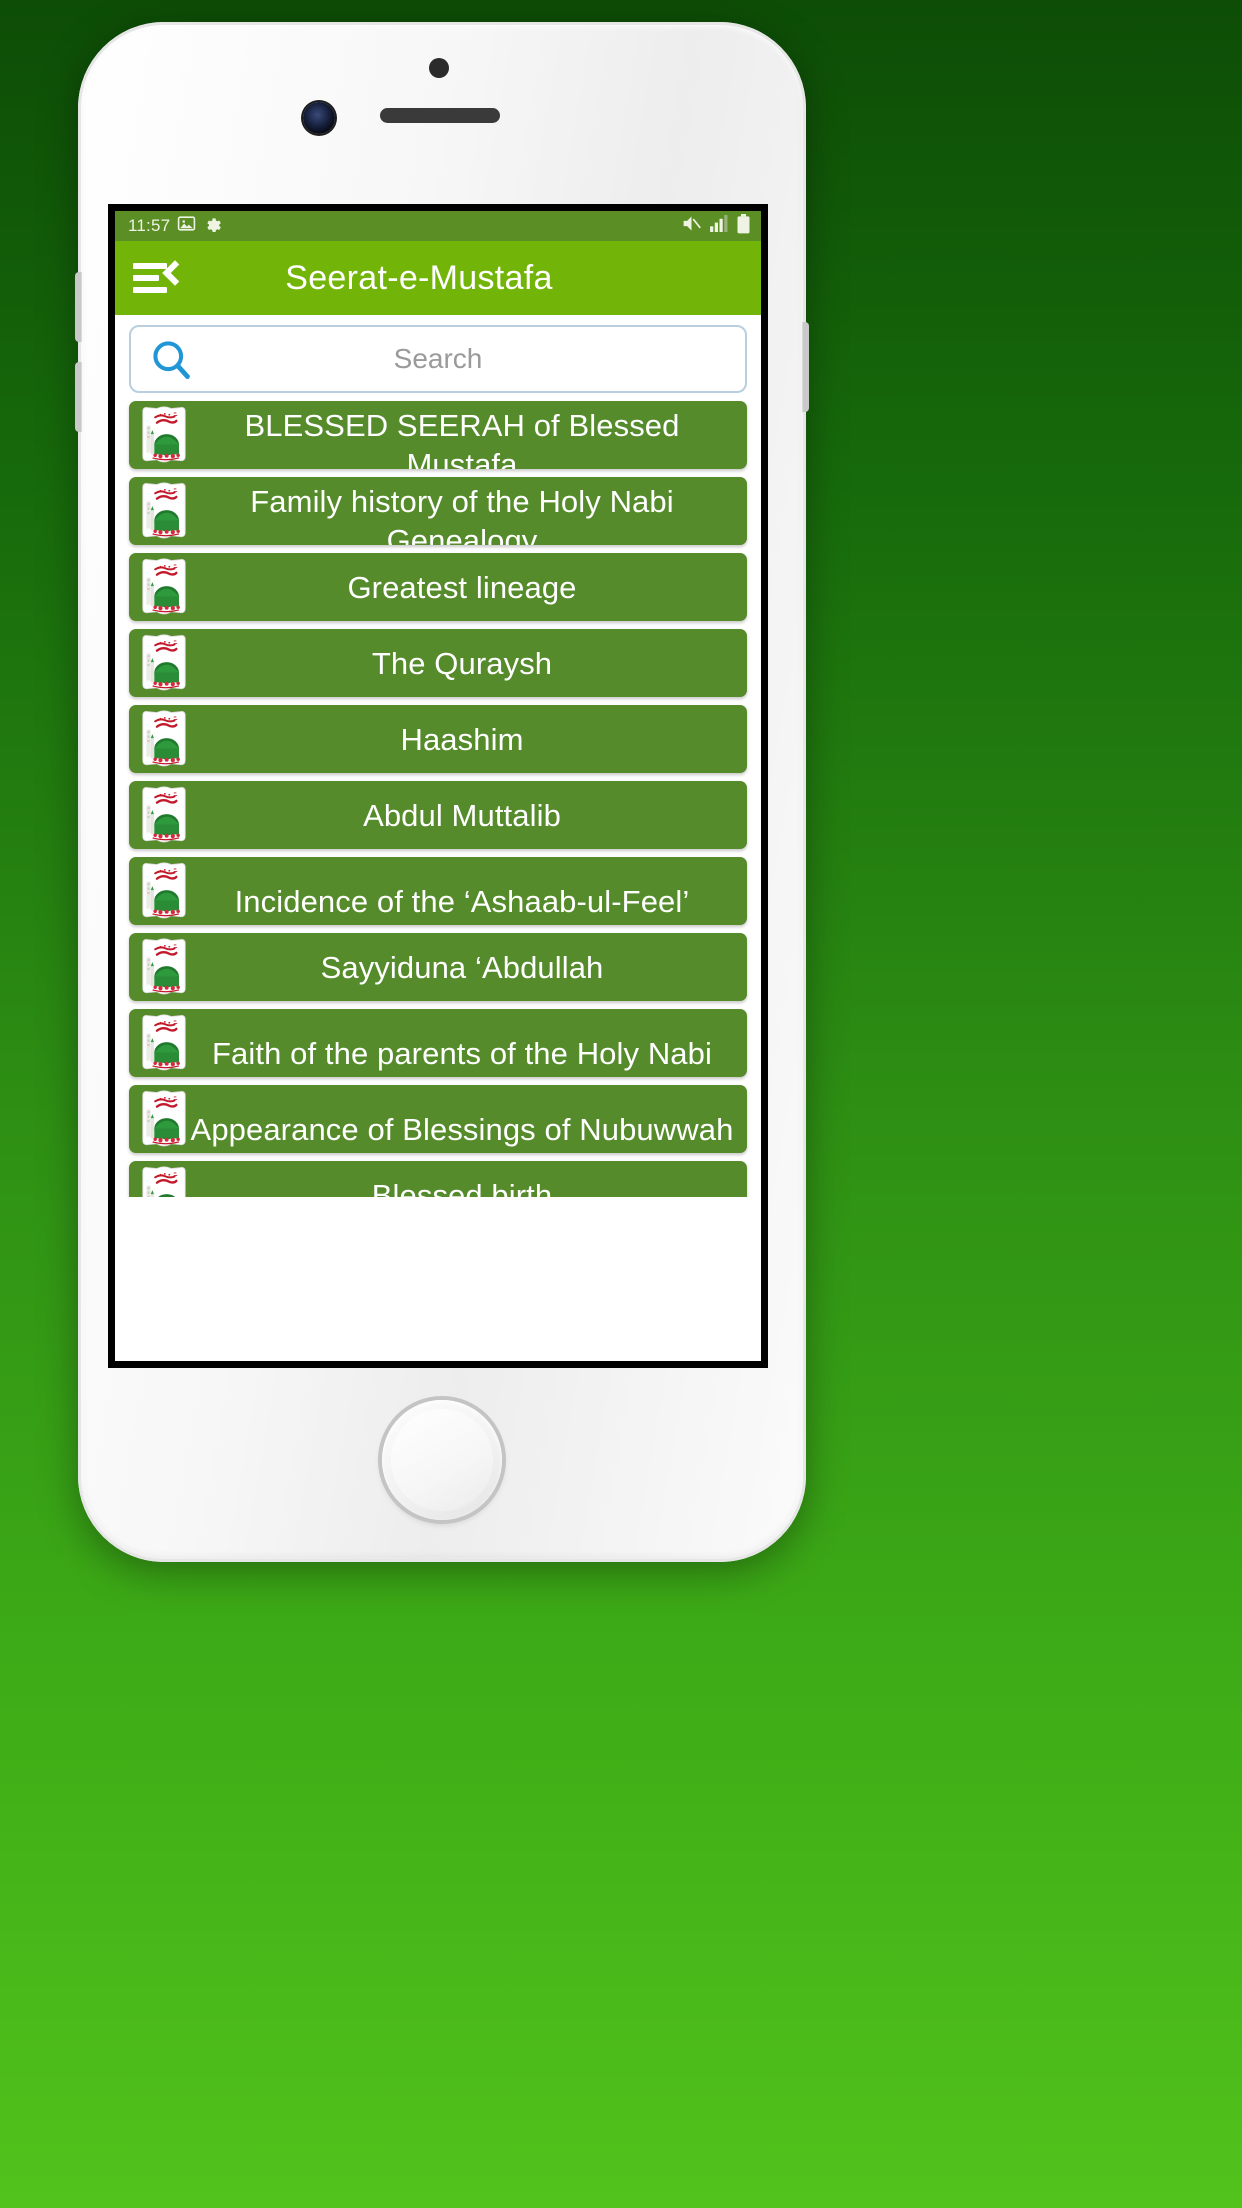 The width and height of the screenshot is (1242, 2208). I want to click on list-item-label: Incidence of the ‘Ashaab-ul-Feel’, so click(462, 901).